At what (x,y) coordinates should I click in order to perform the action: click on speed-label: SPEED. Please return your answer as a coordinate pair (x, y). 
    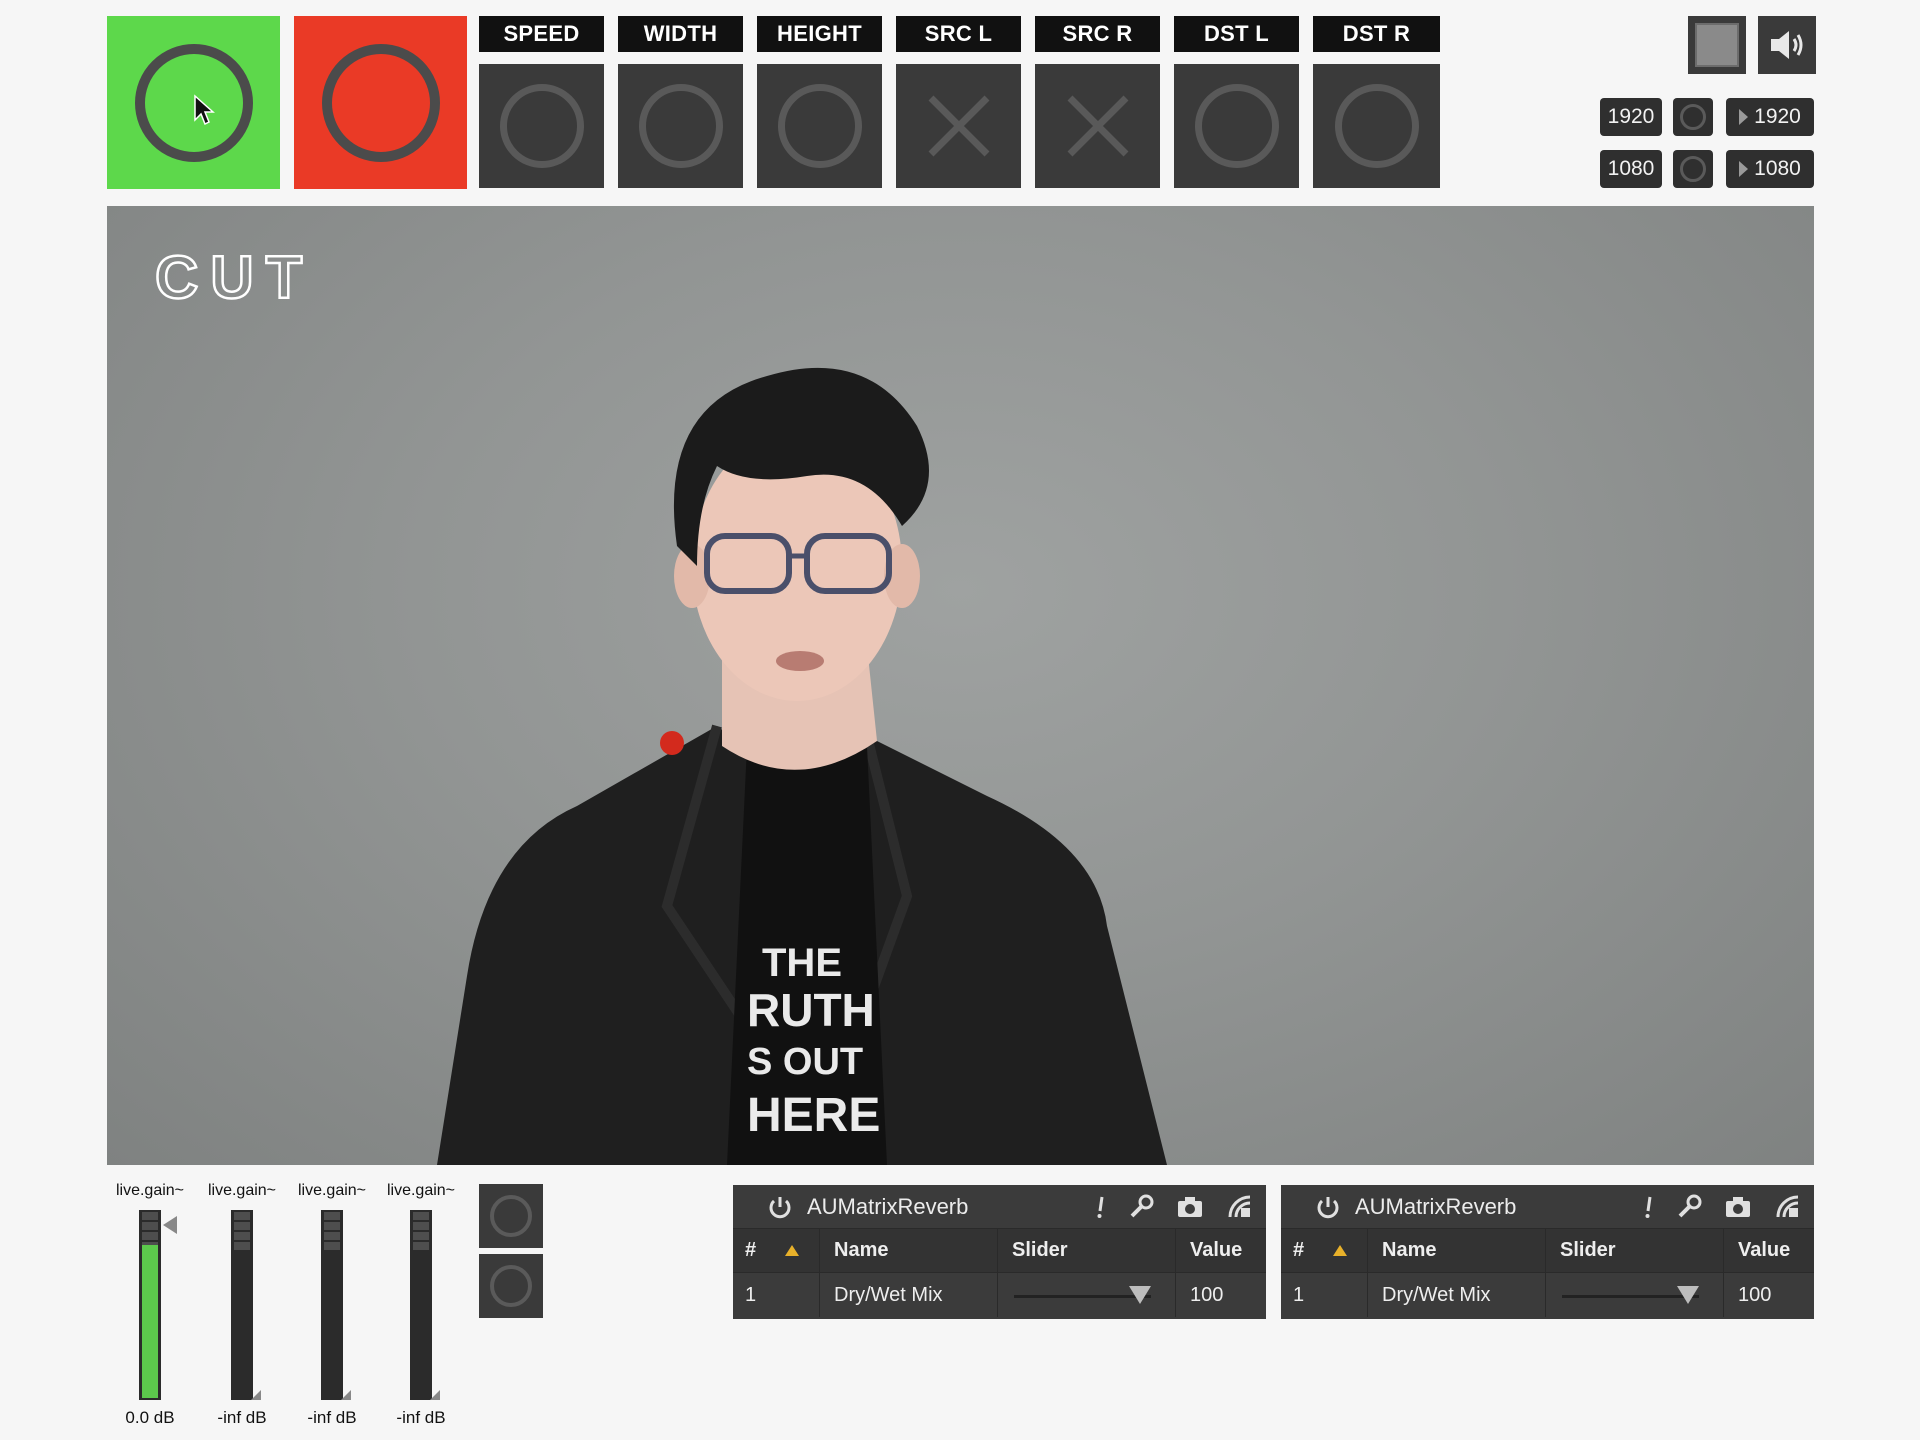
    Looking at the image, I should click on (541, 34).